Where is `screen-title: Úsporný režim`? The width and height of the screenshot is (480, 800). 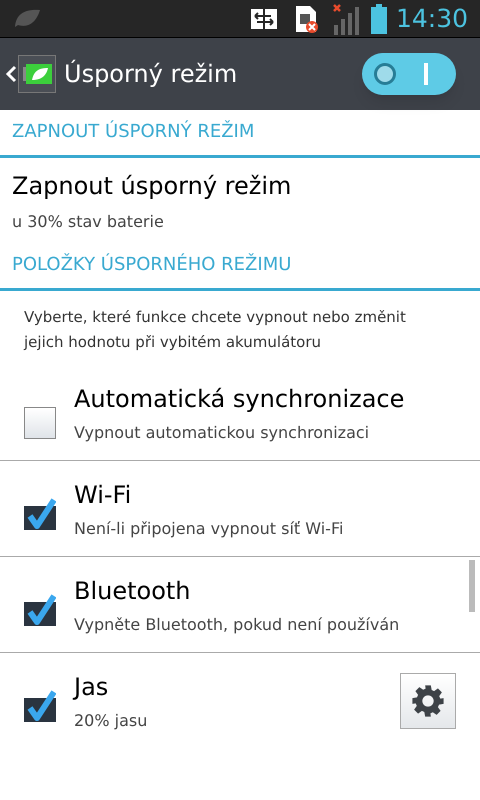
screen-title: Úsporný režim is located at coordinates (151, 74).